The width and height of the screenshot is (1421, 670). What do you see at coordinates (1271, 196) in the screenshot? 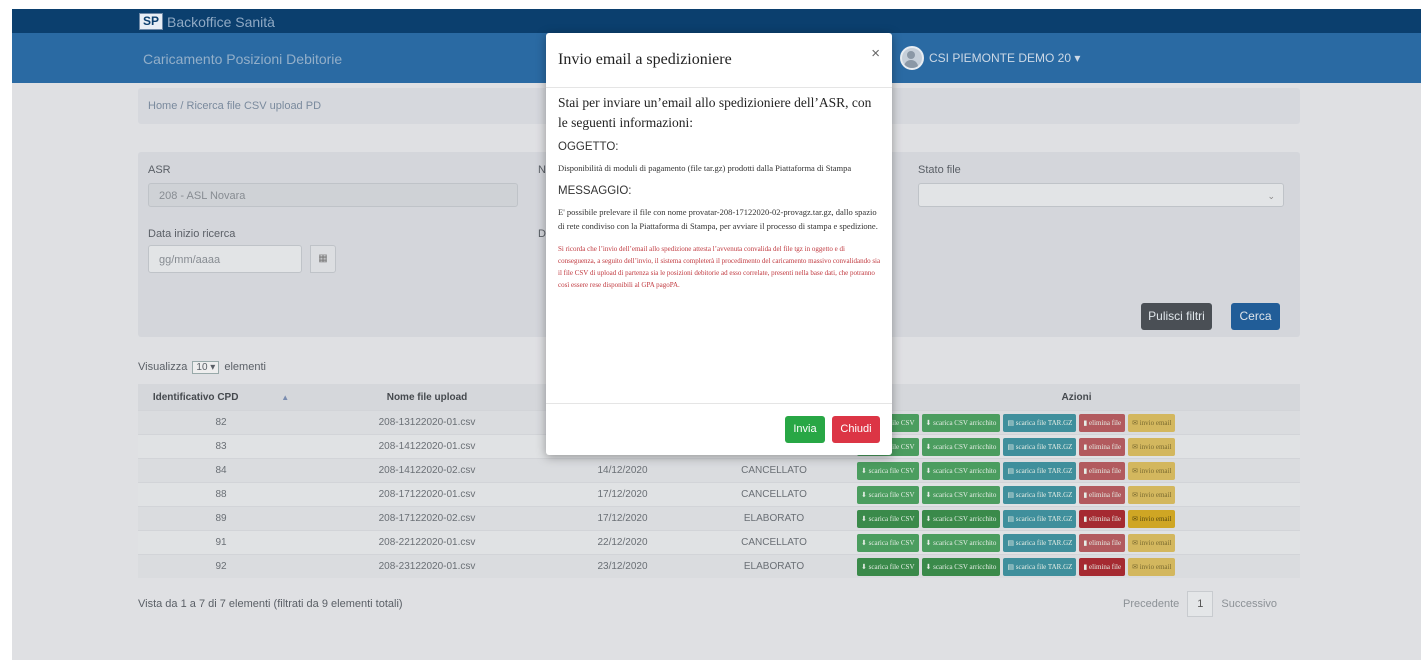
I see `chevron-down-icon: ⌄` at bounding box center [1271, 196].